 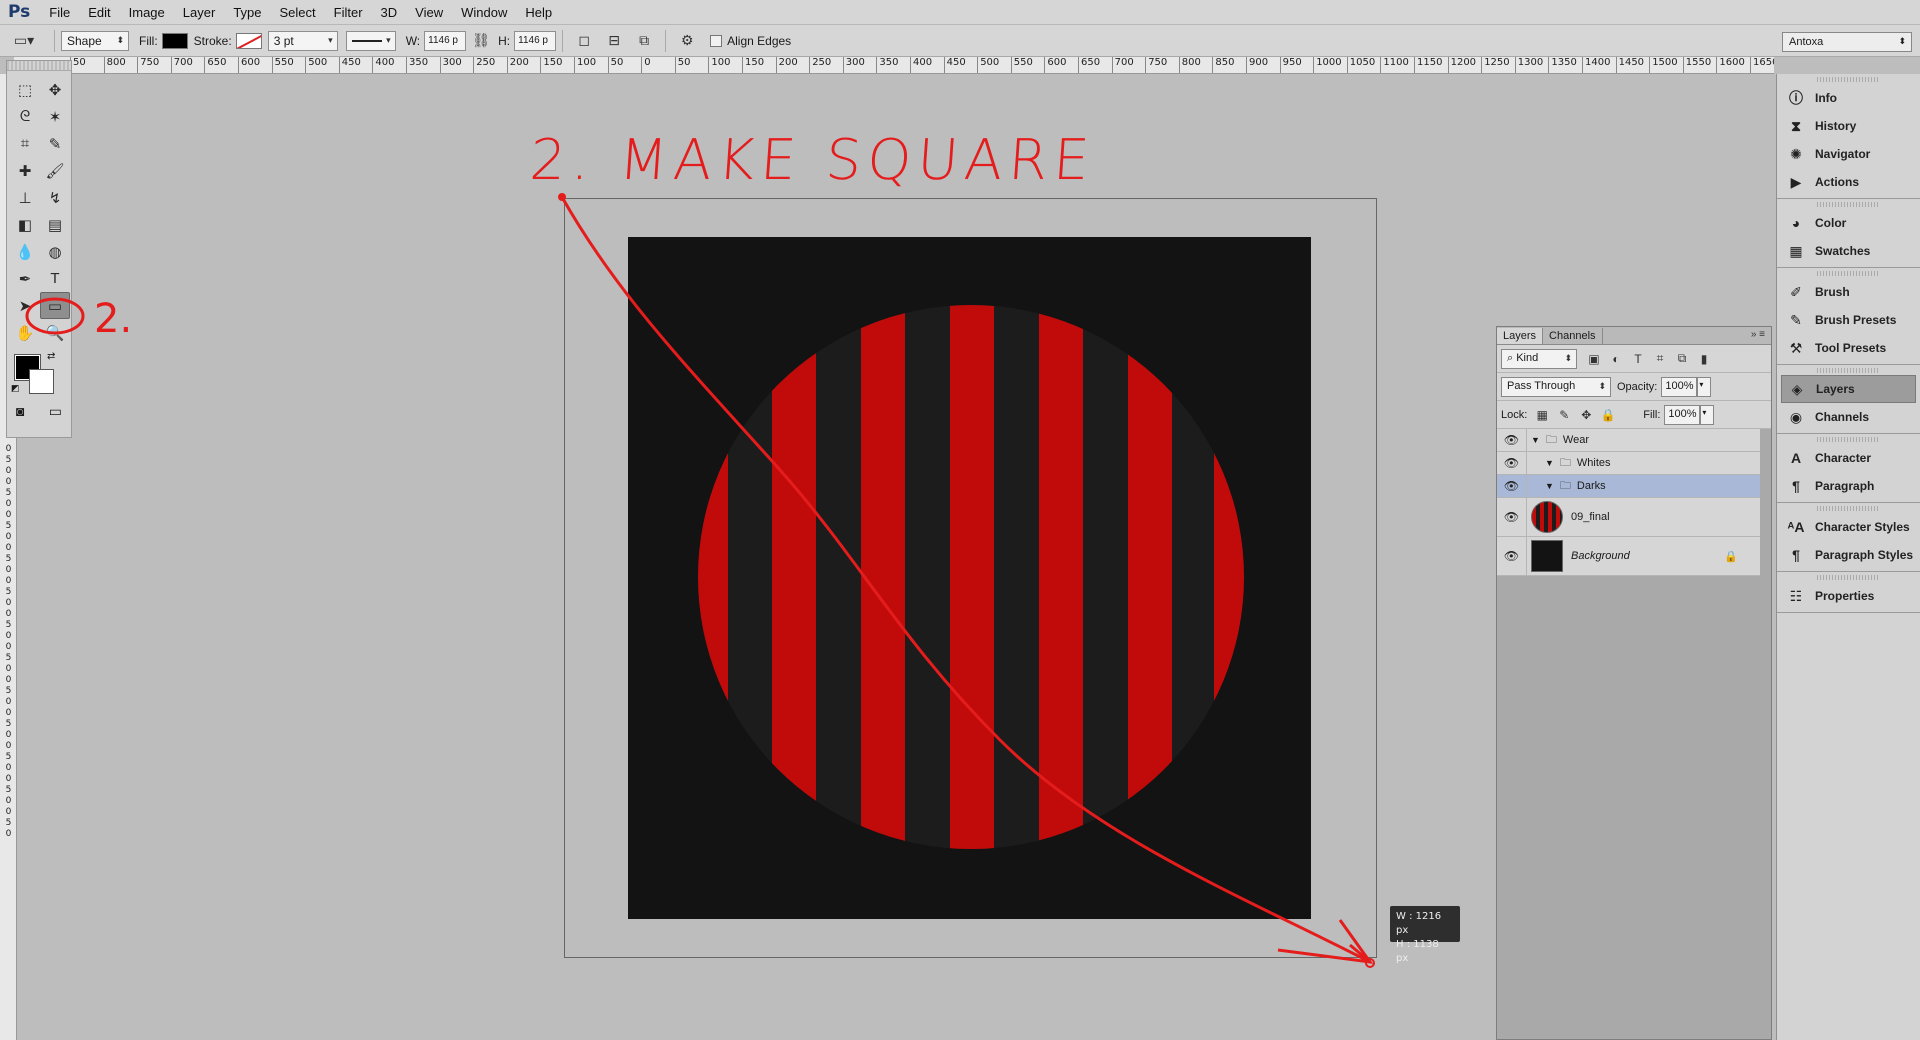 I want to click on path-alignment-icon: ⊟, so click(x=614, y=40).